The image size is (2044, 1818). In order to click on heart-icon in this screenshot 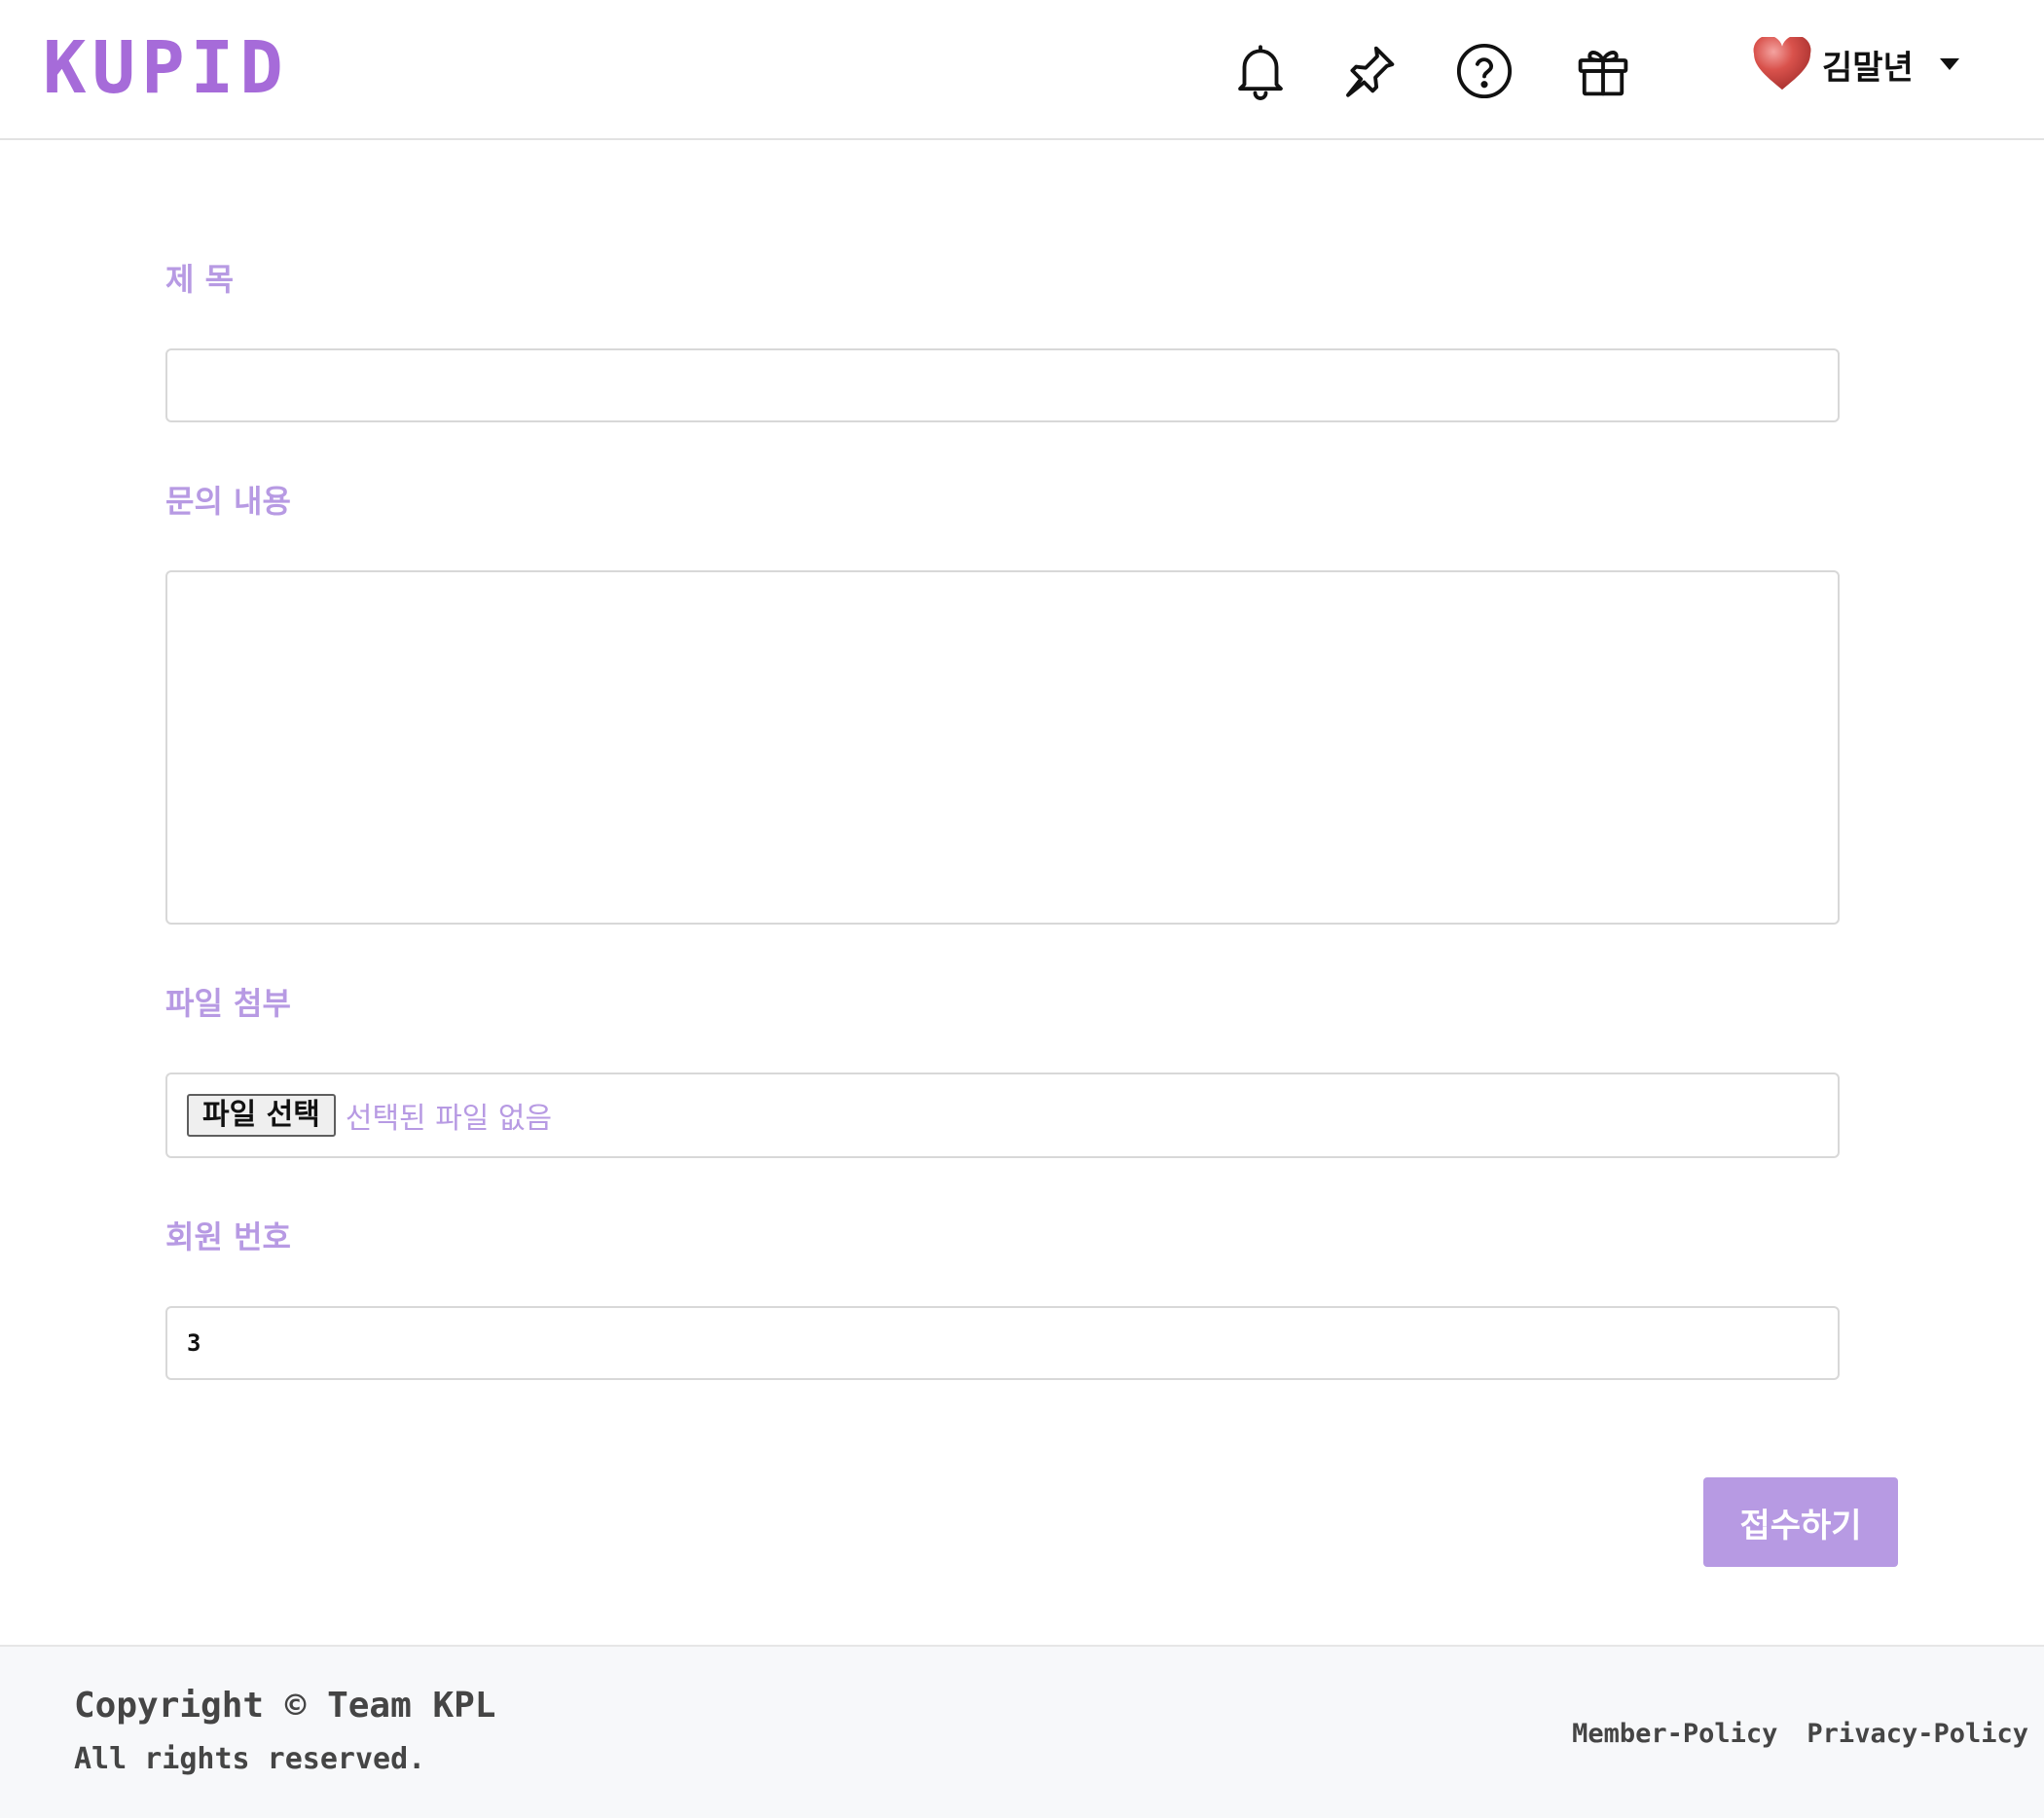, I will do `click(1782, 64)`.